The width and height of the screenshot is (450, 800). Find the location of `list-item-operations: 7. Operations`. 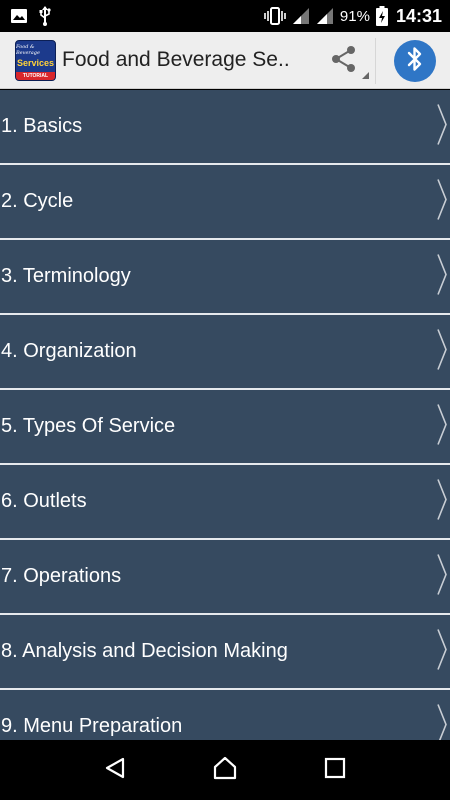

list-item-operations: 7. Operations is located at coordinates (225, 577).